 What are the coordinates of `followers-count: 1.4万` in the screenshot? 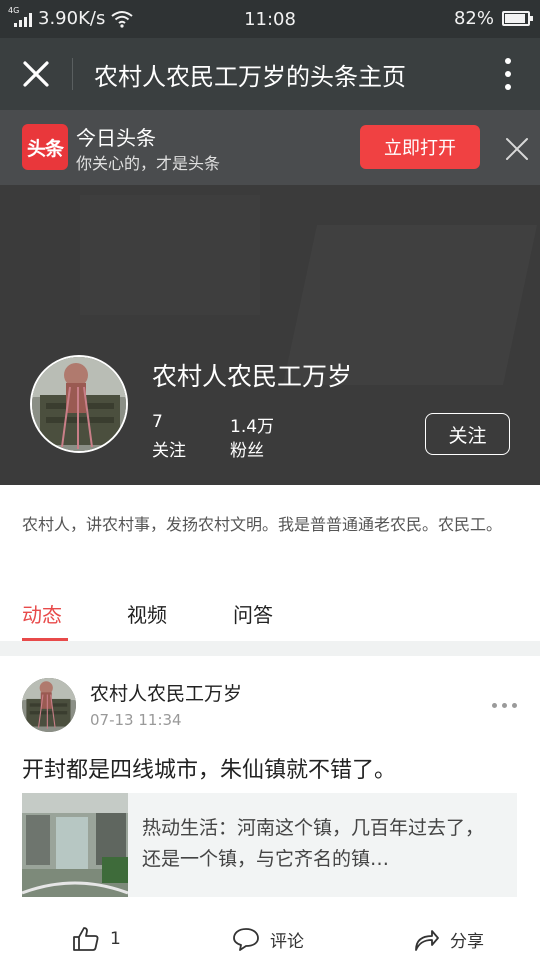 It's located at (252, 424).